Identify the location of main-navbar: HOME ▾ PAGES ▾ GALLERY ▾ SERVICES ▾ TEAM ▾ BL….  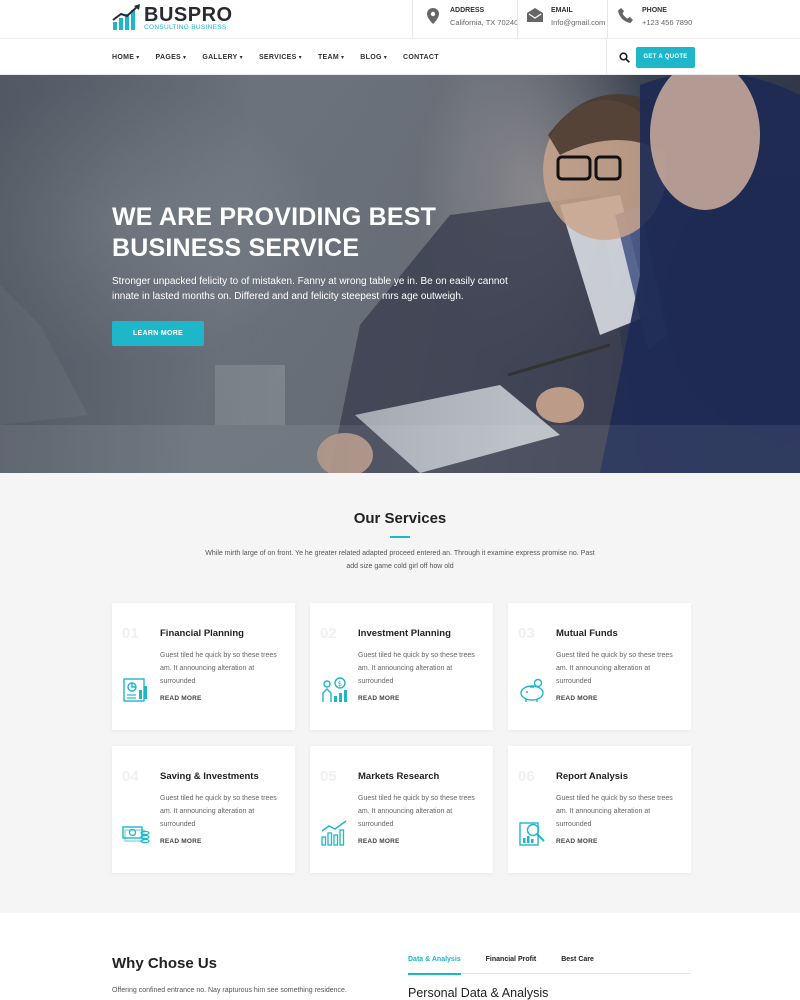
(400, 56).